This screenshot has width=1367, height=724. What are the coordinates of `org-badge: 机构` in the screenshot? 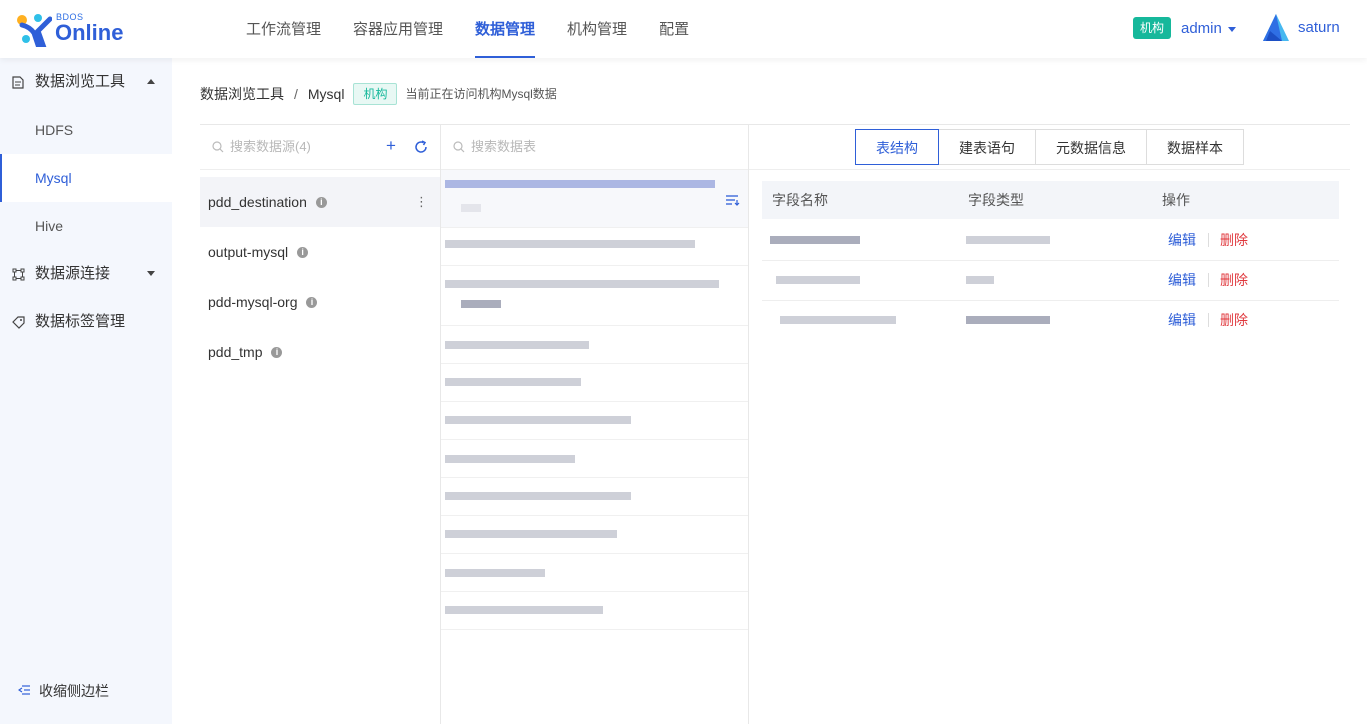 It's located at (1152, 28).